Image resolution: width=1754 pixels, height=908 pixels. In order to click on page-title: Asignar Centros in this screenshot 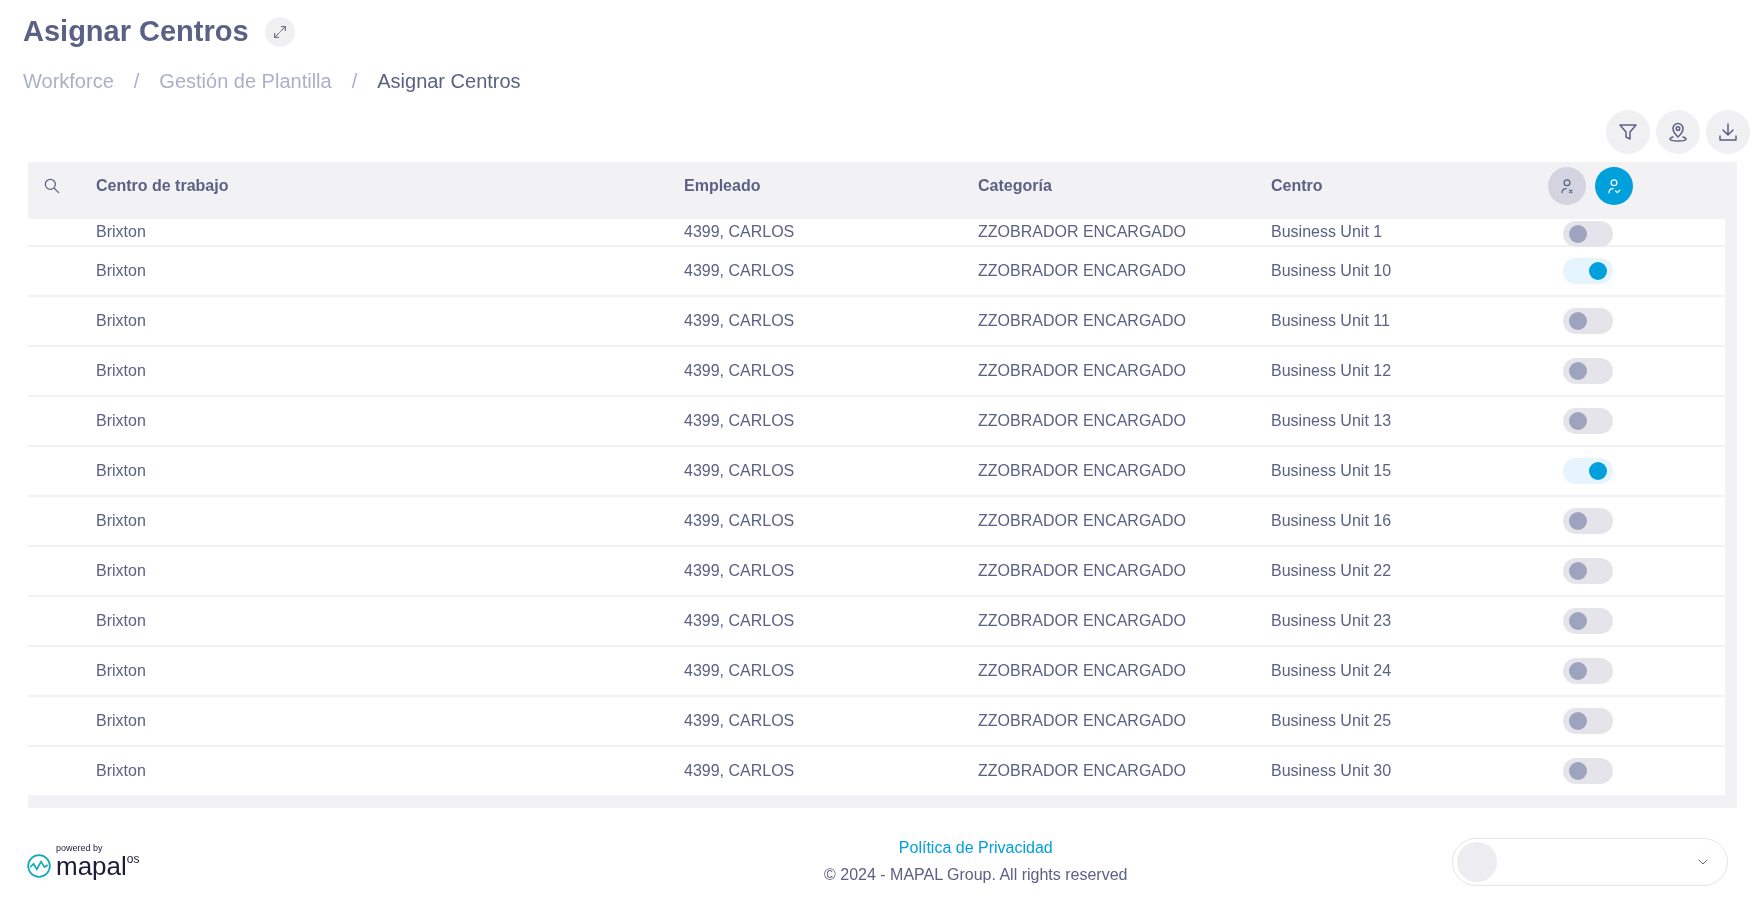, I will do `click(136, 31)`.